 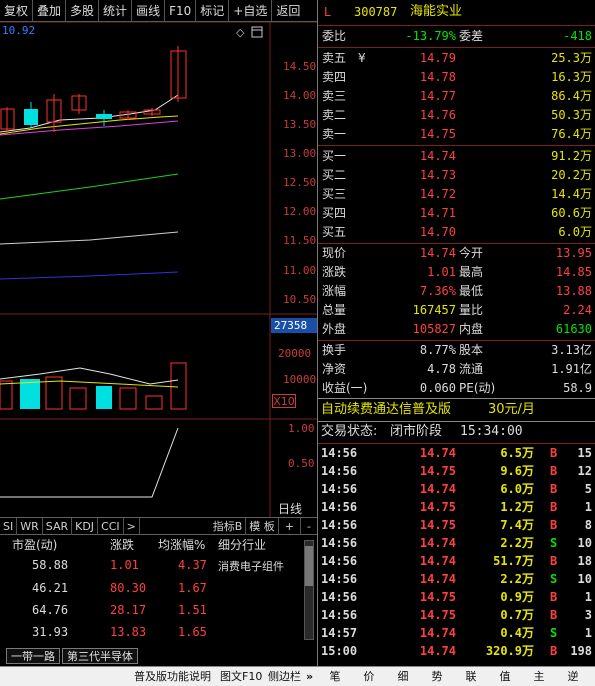 What do you see at coordinates (369, 676) in the screenshot?
I see `right-tab-price: 价` at bounding box center [369, 676].